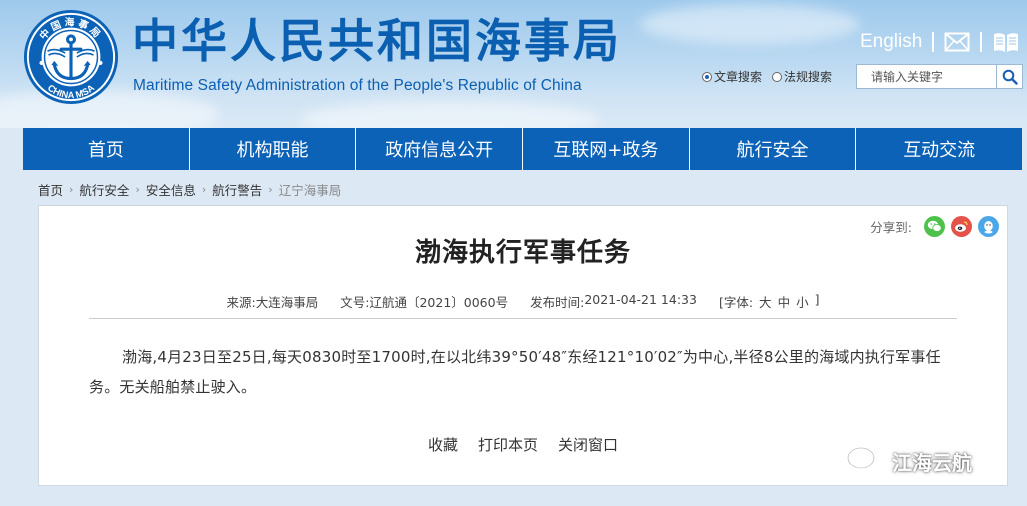 Image resolution: width=1027 pixels, height=506 pixels. Describe the element at coordinates (71, 57) in the screenshot. I see `china-msa-logo: 中国海事局 CHINA MSA` at that location.